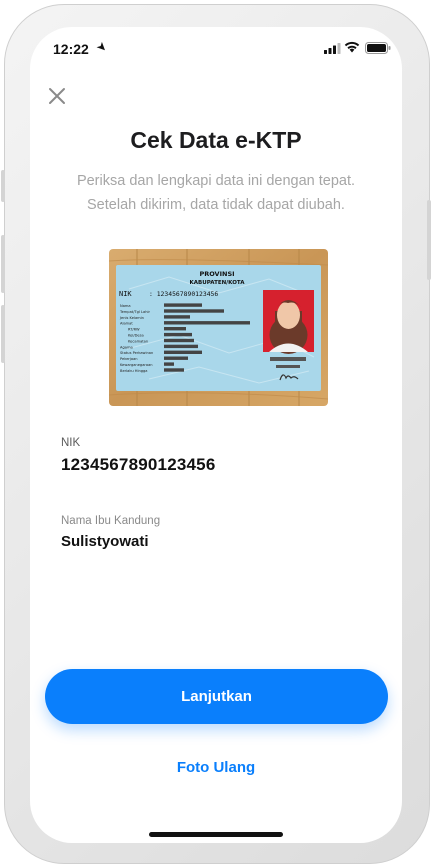 This screenshot has width=432, height=867. I want to click on phone-volume-up-button, so click(3, 264).